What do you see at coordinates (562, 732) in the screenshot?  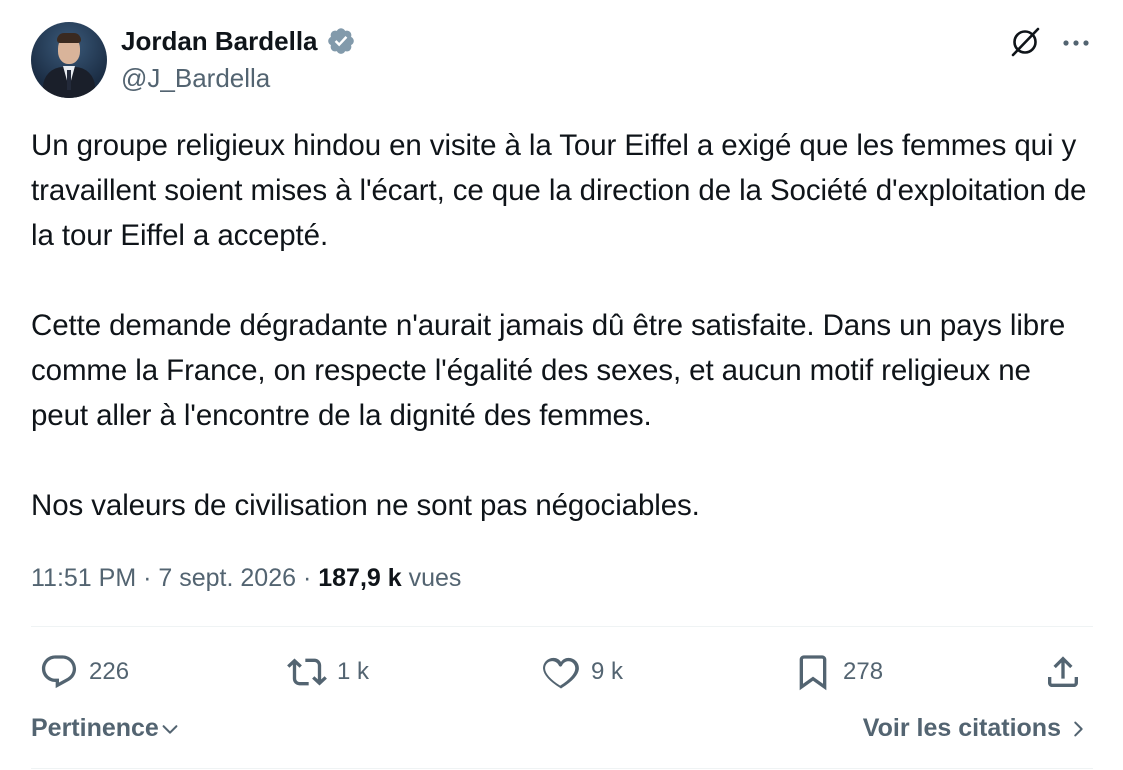 I see `replies-controls: Pertinence Voir les citations` at bounding box center [562, 732].